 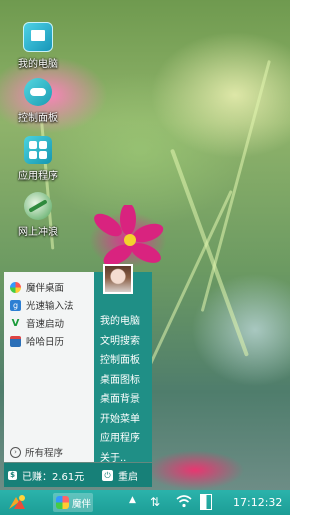 What do you see at coordinates (120, 400) in the screenshot?
I see `menu-link-desktop-background: 桌面背景` at bounding box center [120, 400].